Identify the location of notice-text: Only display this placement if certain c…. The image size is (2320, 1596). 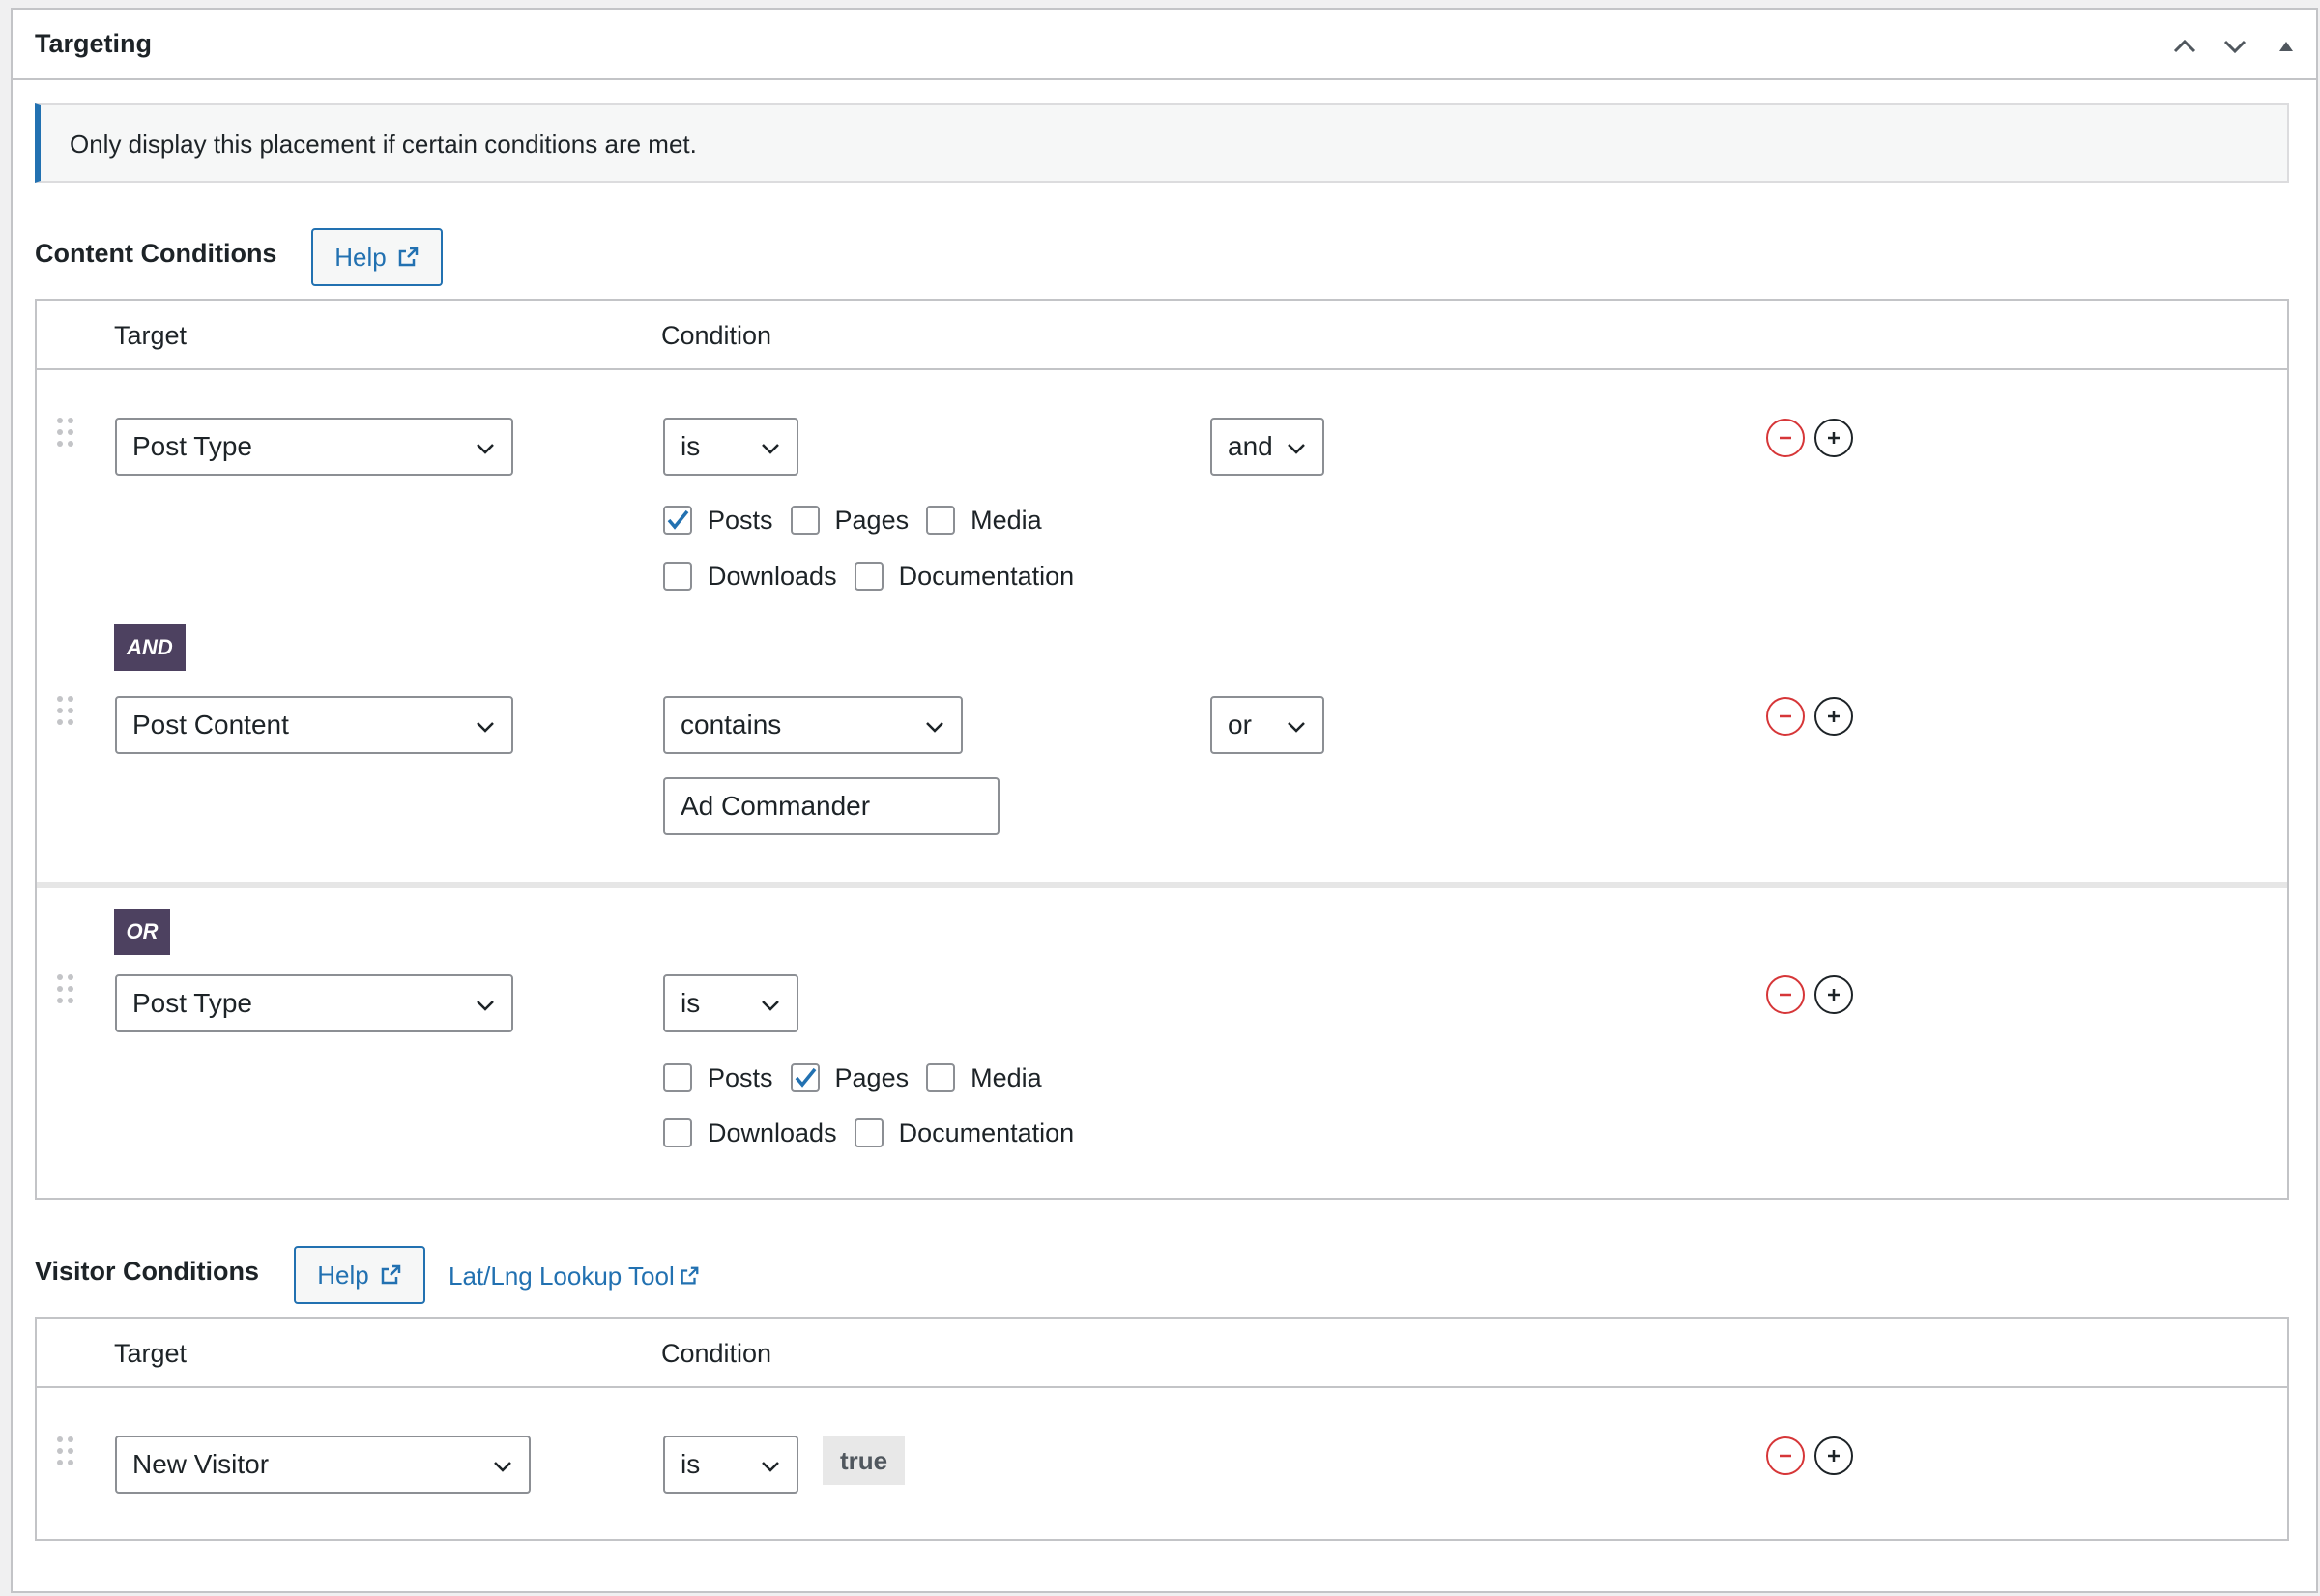
(384, 144).